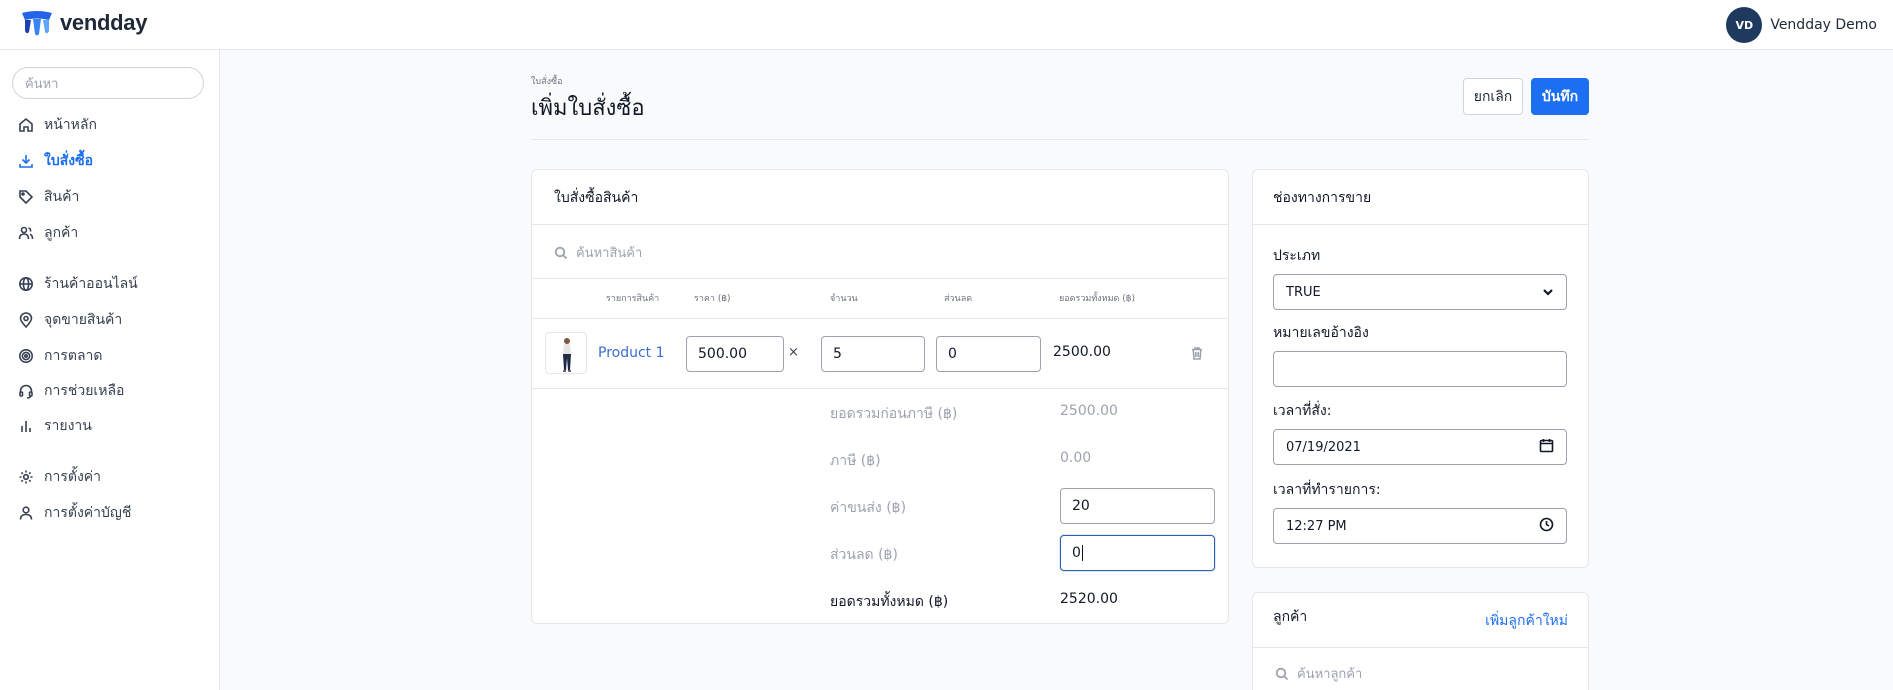 The image size is (1893, 690). I want to click on sidebar-item-online-store: ร้านค้าออนไลน์, so click(78, 284).